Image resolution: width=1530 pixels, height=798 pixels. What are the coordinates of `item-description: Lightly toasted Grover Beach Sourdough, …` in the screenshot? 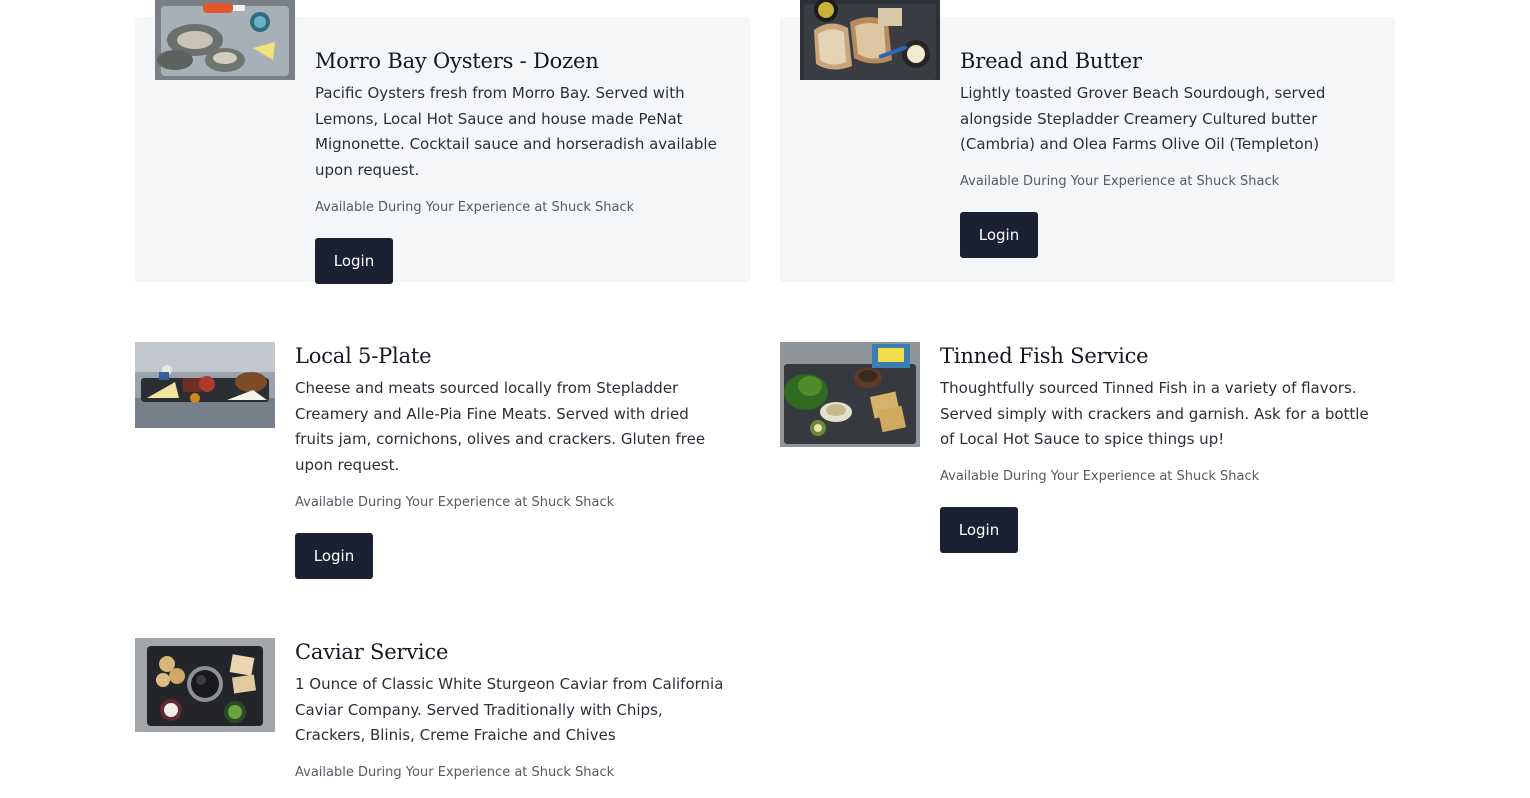 It's located at (1143, 119).